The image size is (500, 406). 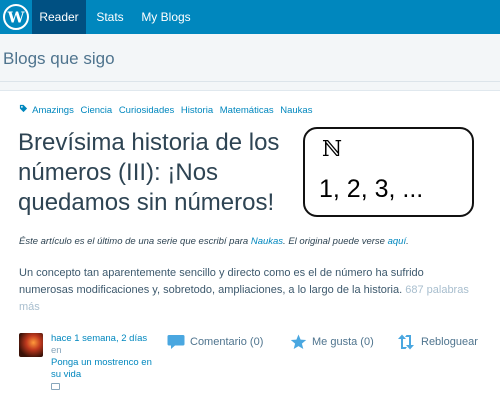 I want to click on reblog-label: Rebloguear, so click(x=449, y=341).